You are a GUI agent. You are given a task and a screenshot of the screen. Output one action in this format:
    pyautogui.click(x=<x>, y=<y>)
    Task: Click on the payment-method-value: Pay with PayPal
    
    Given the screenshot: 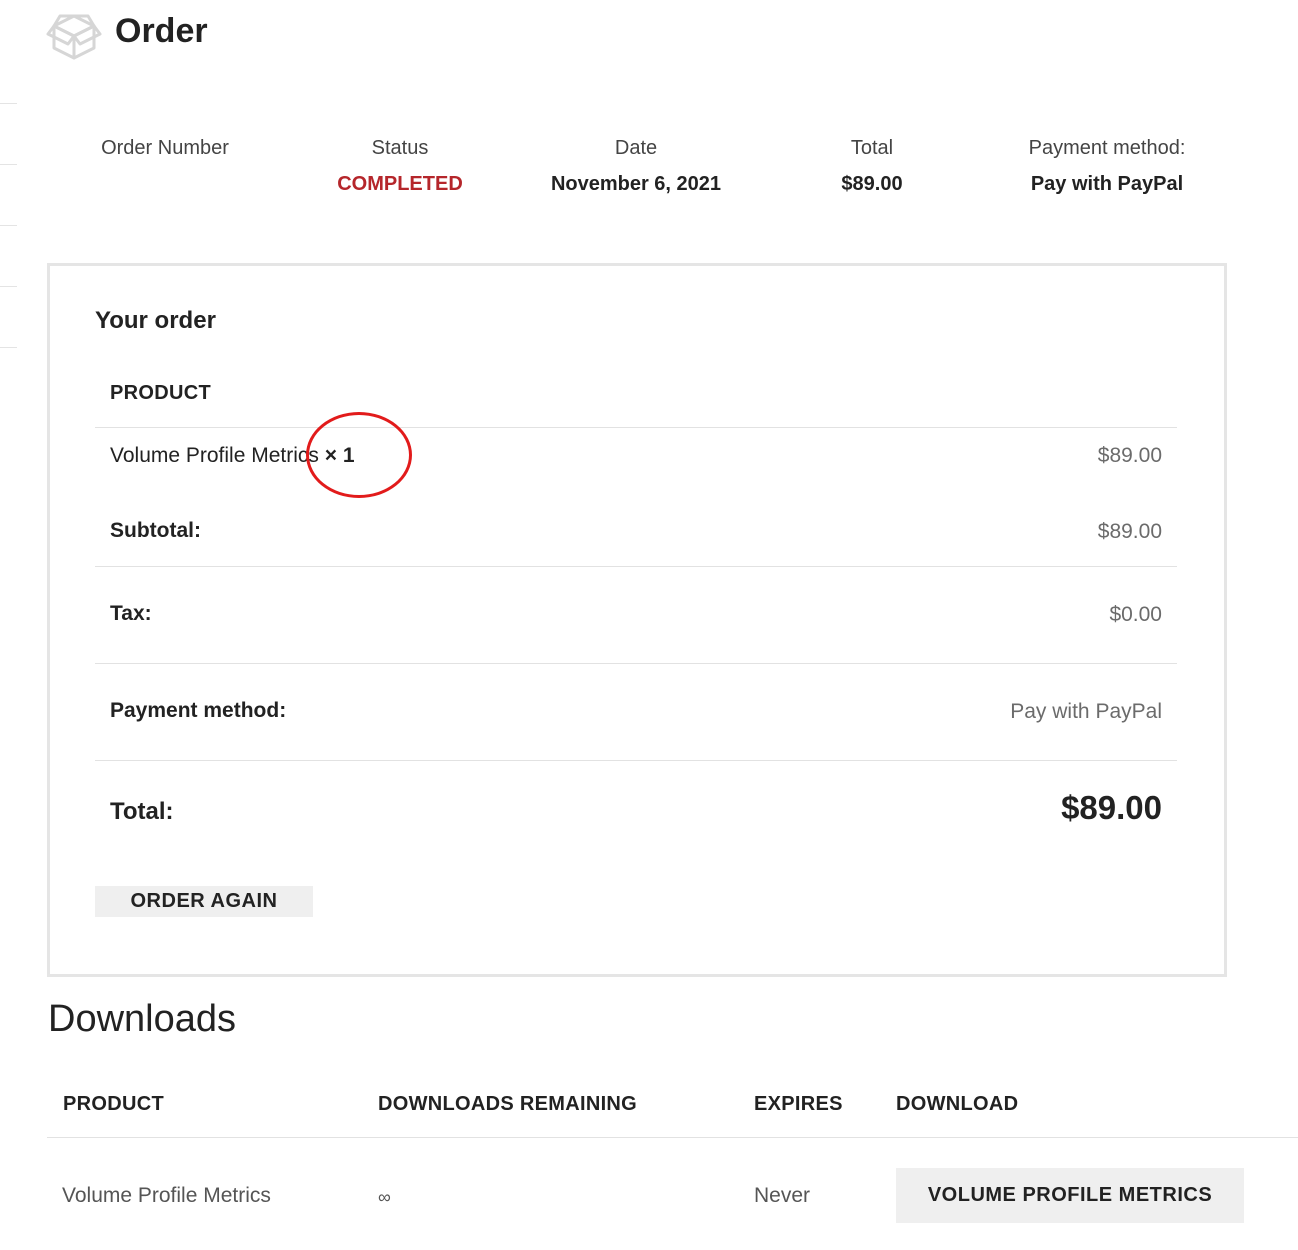 What is the action you would take?
    pyautogui.click(x=1107, y=184)
    